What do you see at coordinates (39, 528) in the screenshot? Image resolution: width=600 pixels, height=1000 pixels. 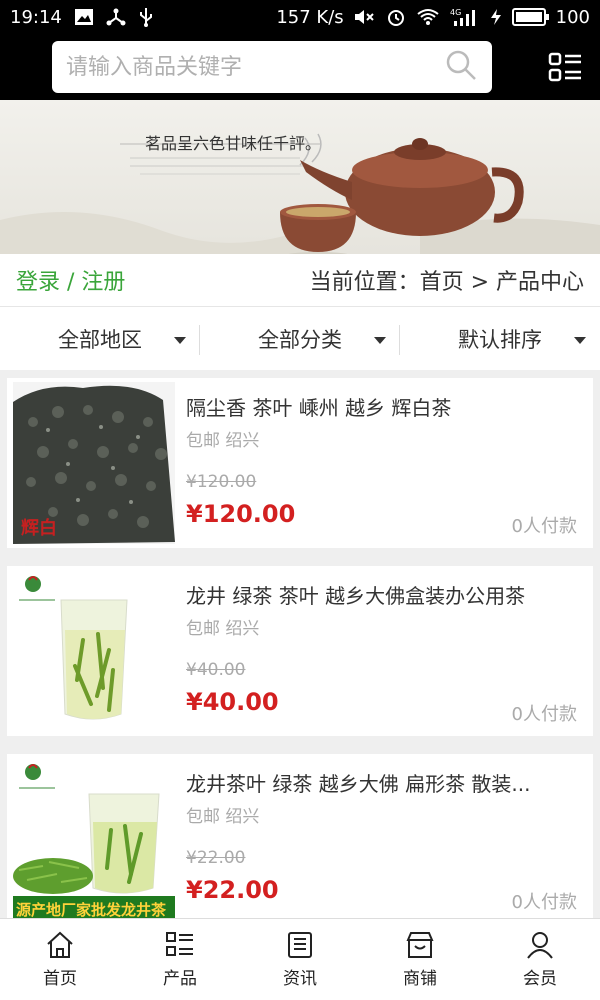 I see `product-image-label: 辉白` at bounding box center [39, 528].